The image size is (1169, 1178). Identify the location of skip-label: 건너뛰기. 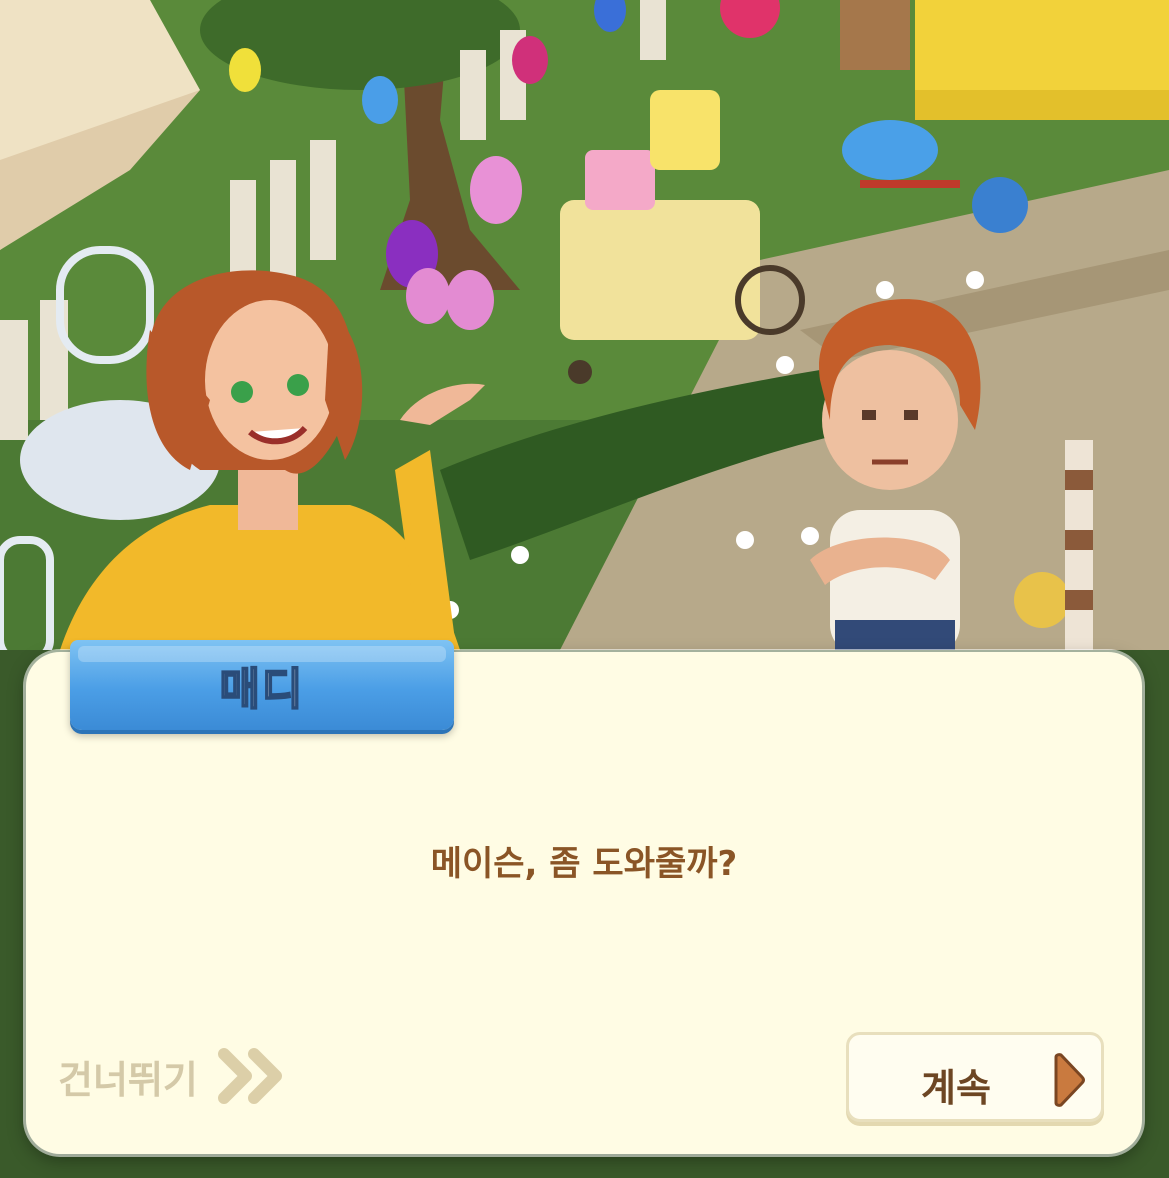
(128, 1079).